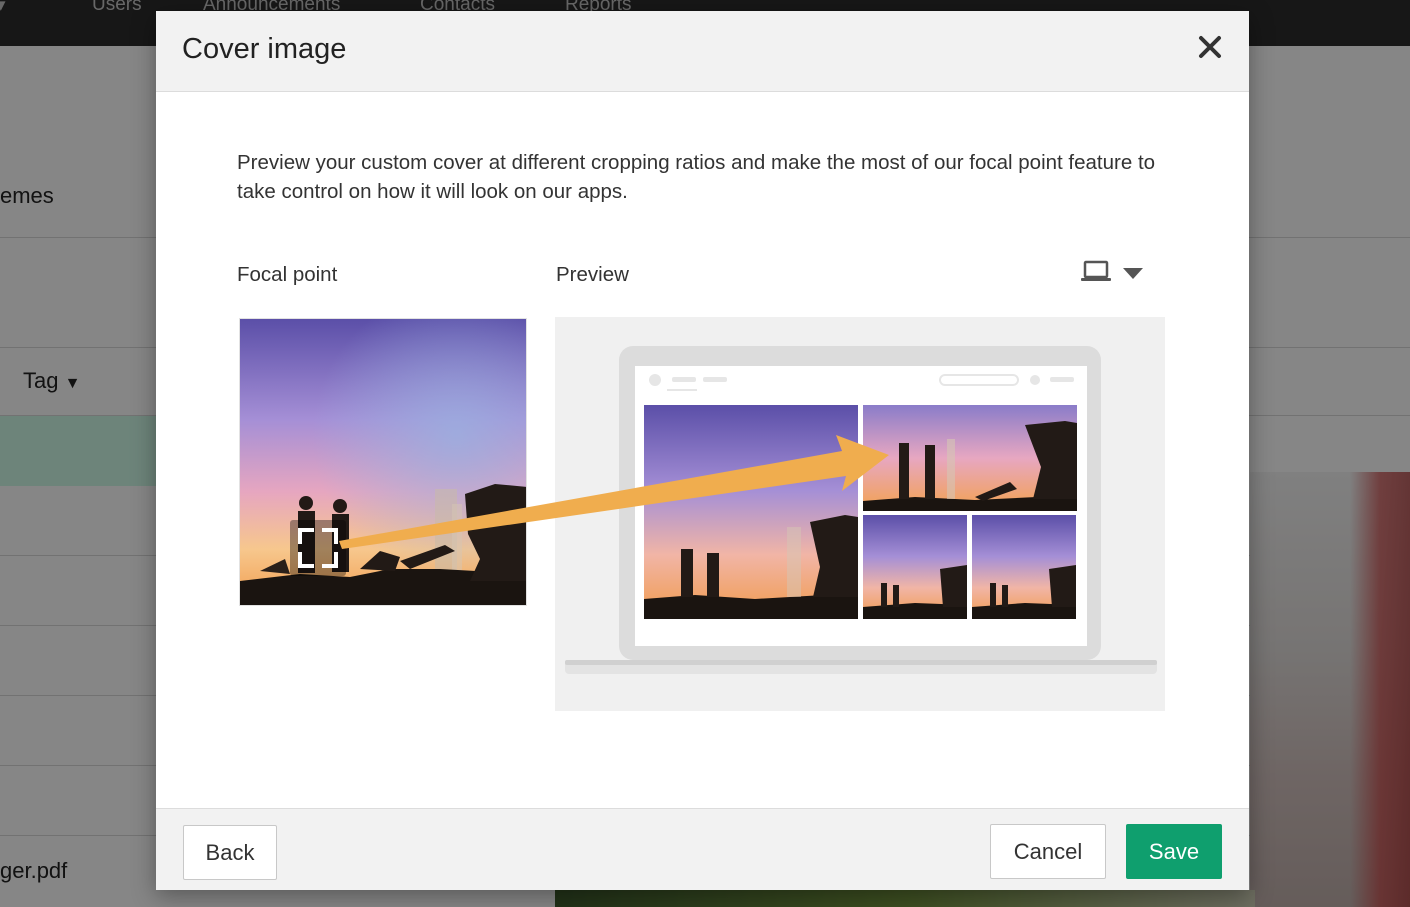 This screenshot has height=907, width=1410. I want to click on modal-footer: Back Cancel Save, so click(702, 849).